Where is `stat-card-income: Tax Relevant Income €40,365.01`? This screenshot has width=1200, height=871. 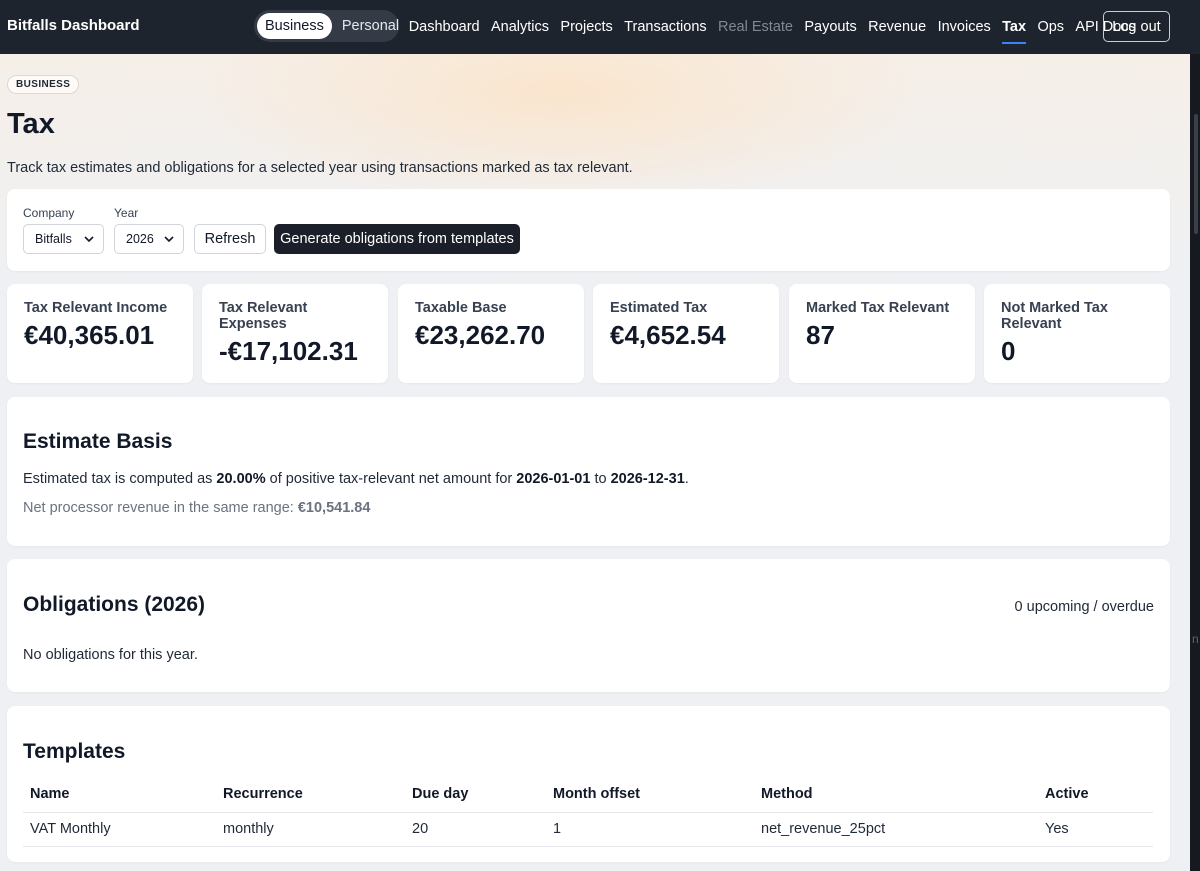
stat-card-income: Tax Relevant Income €40,365.01 is located at coordinates (100, 333).